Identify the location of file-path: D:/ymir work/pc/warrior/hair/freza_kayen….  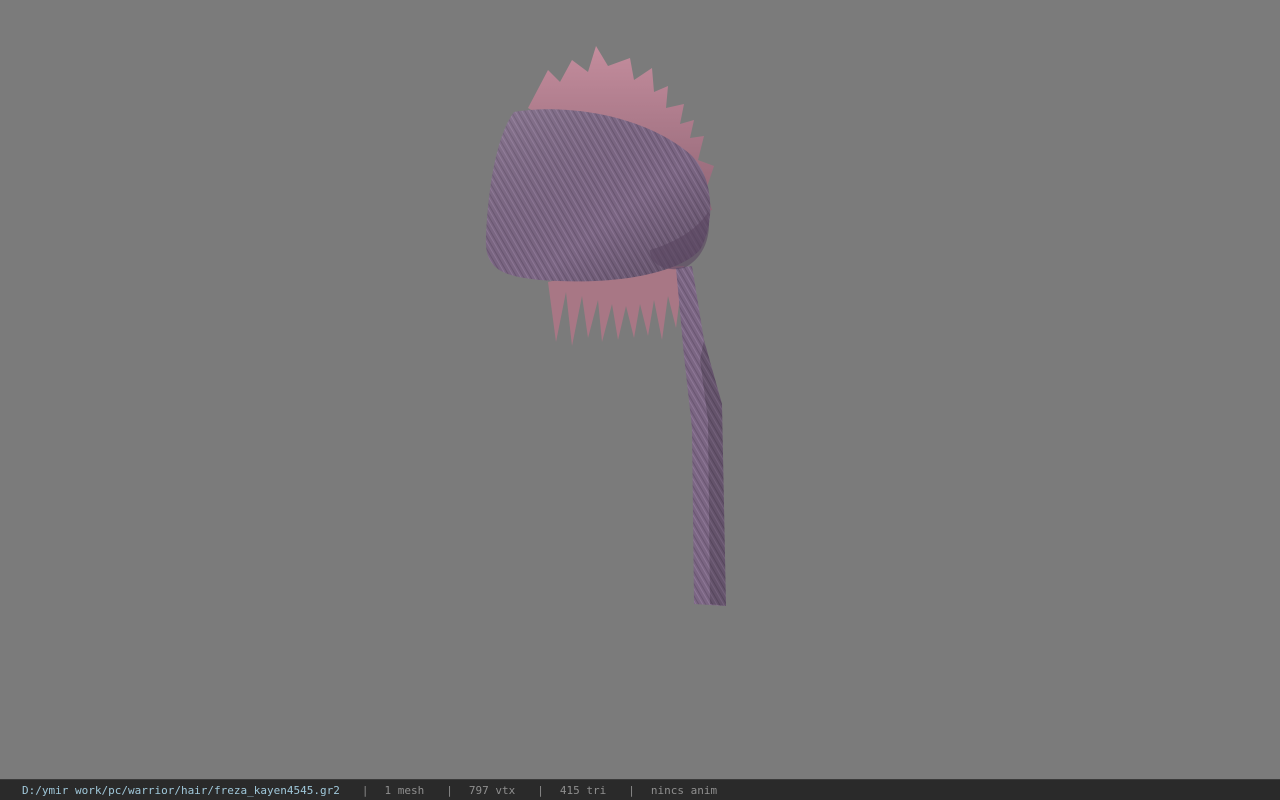
(181, 790).